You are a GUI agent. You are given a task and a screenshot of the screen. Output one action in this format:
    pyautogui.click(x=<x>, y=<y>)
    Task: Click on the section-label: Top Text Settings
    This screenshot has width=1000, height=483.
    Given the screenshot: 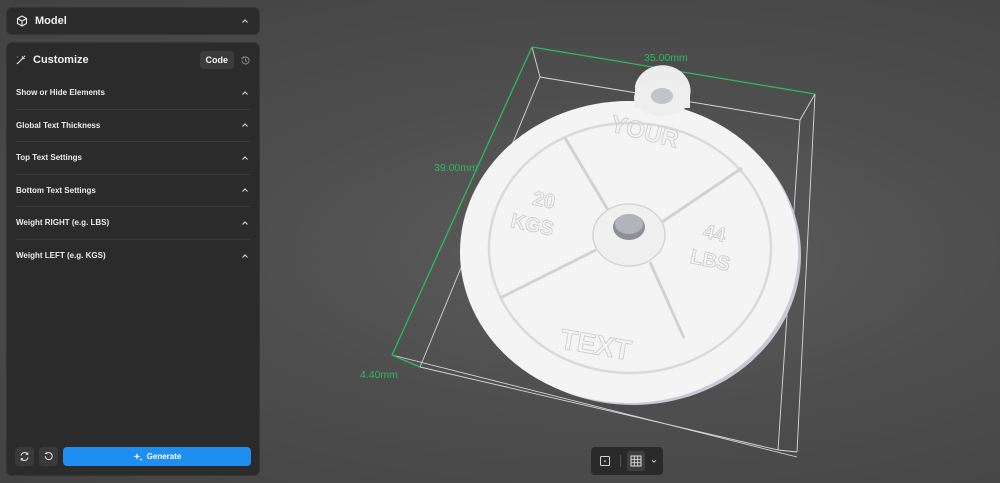 What is the action you would take?
    pyautogui.click(x=49, y=158)
    